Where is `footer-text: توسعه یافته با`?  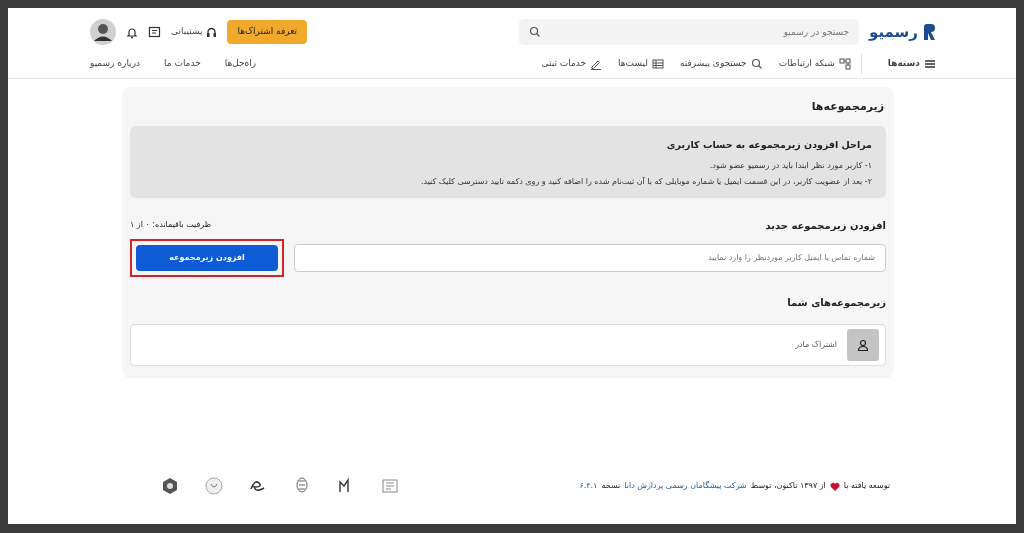 footer-text: توسعه یافته با is located at coordinates (866, 486).